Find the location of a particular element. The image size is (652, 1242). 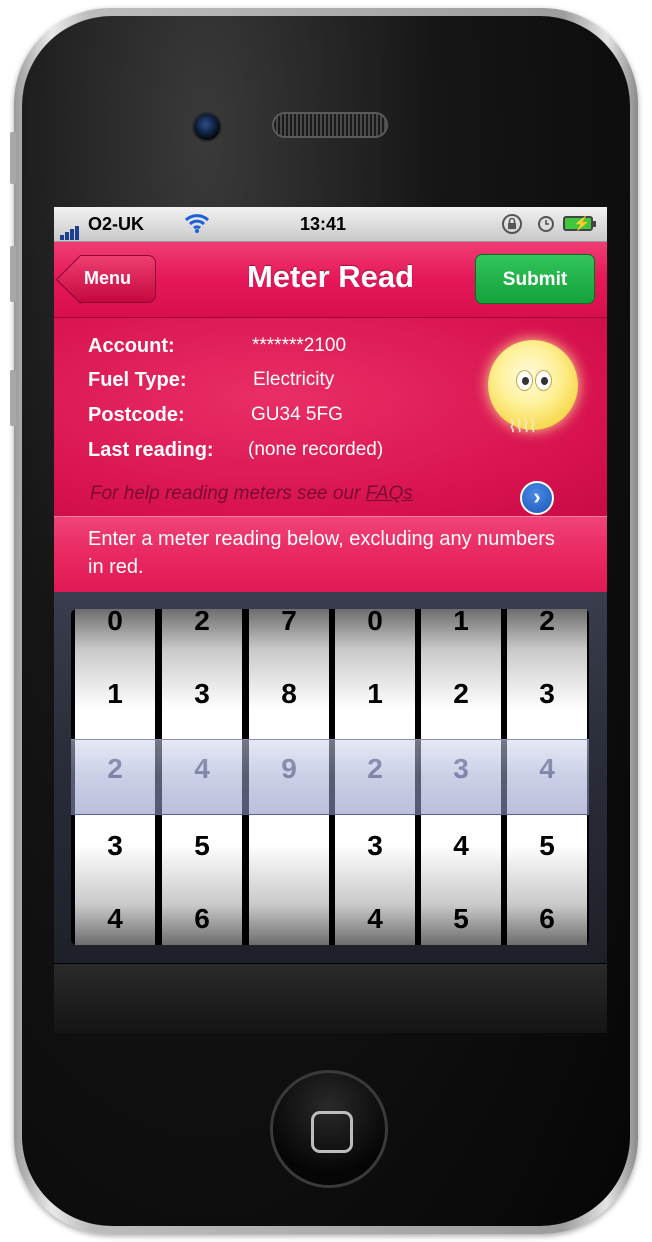

fuel-type-value: Electricity is located at coordinates (294, 379).